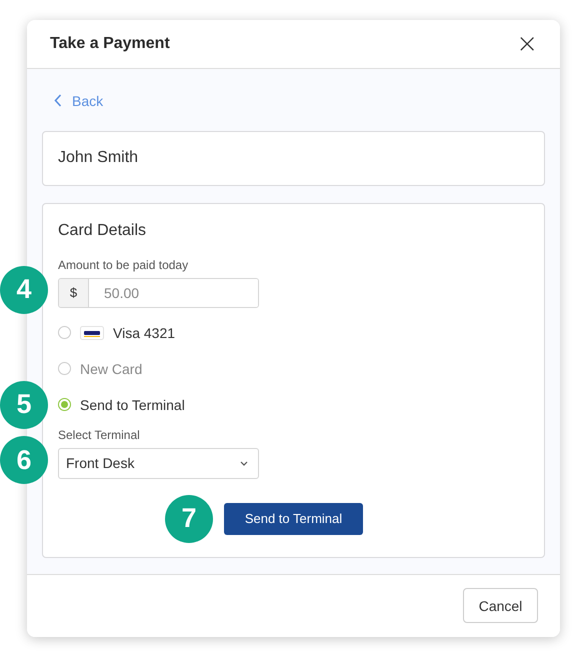 This screenshot has width=581, height=658. Describe the element at coordinates (500, 606) in the screenshot. I see `cancel-button: Cancel` at that location.